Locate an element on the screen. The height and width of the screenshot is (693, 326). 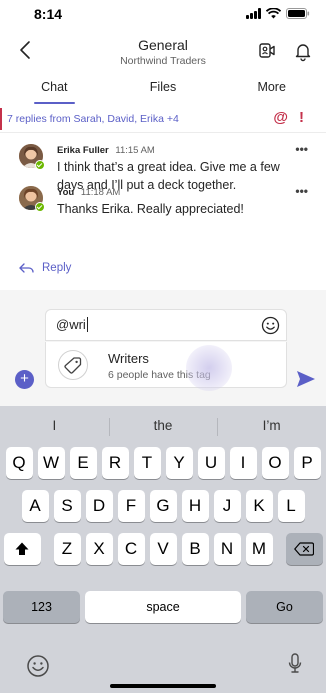
key-i: I is located at coordinates (243, 463).